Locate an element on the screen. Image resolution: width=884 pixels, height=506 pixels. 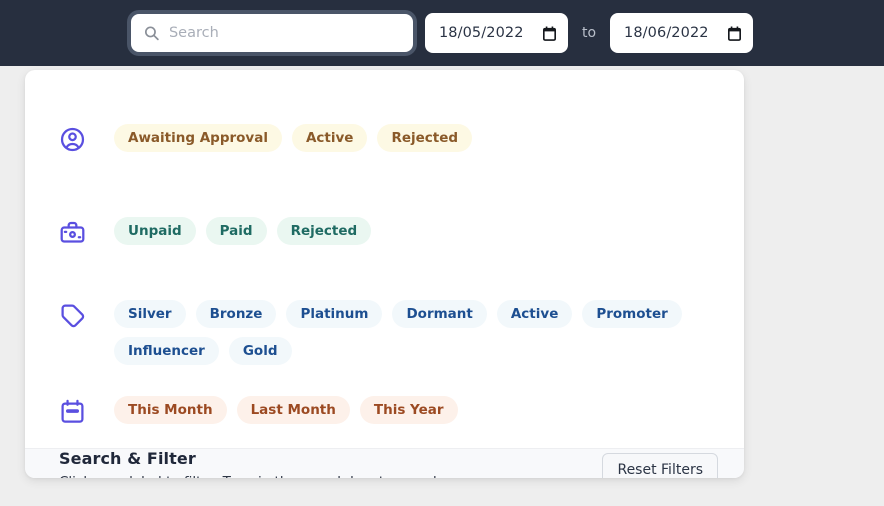
filter-chip: This Year is located at coordinates (408, 410).